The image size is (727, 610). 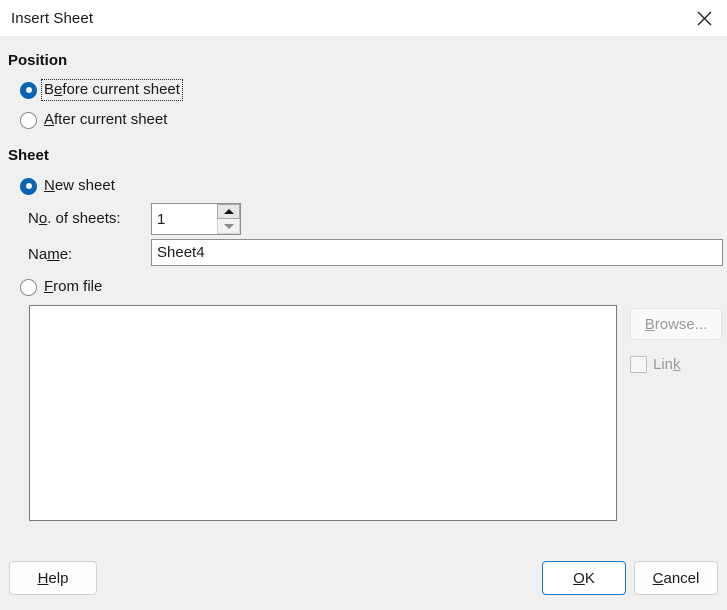 I want to click on link-checkbox: Link, so click(x=655, y=364).